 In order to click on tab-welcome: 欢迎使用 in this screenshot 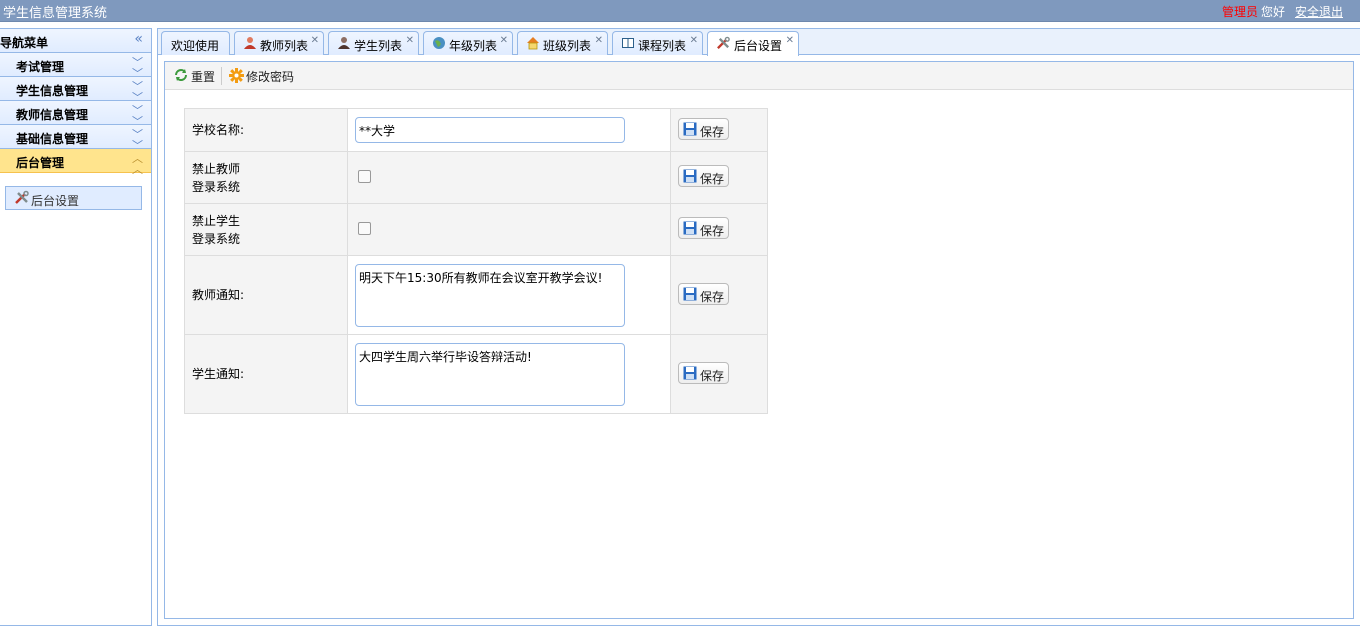, I will do `click(195, 43)`.